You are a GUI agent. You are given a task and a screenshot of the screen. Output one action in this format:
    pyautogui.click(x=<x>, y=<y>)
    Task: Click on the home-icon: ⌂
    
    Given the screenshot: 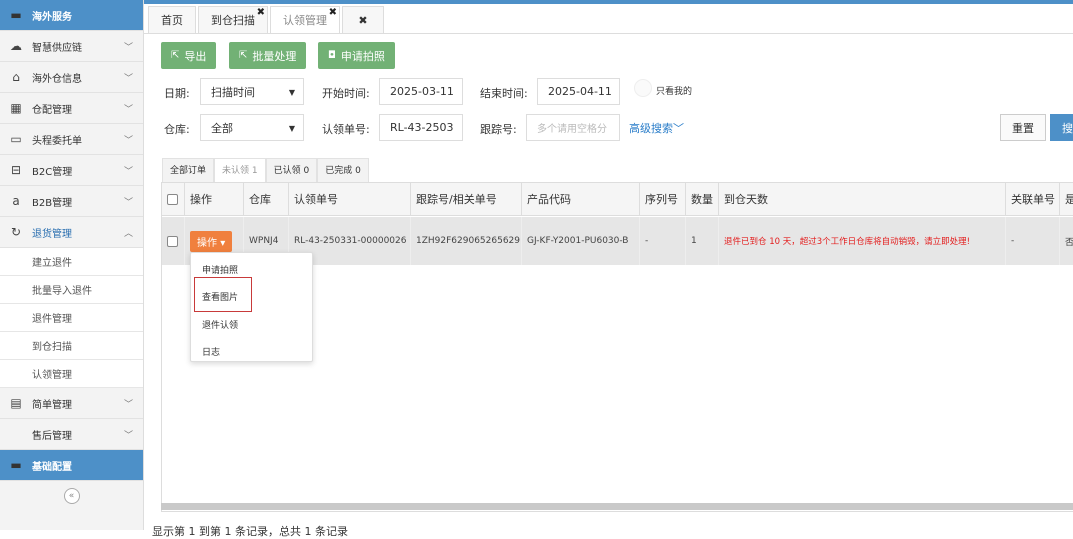 What is the action you would take?
    pyautogui.click(x=16, y=77)
    